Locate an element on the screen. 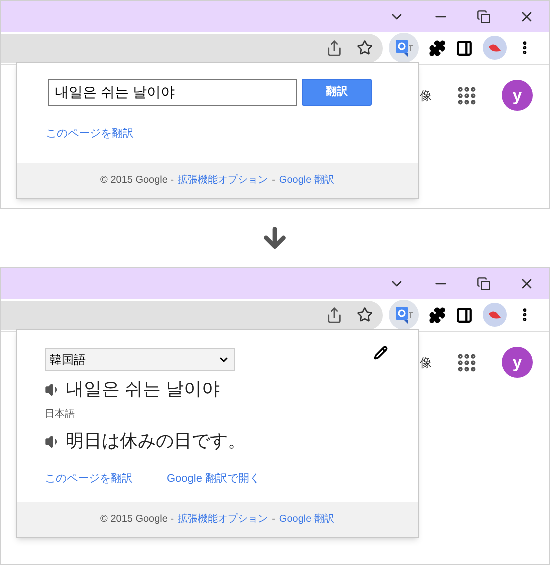  translate-button: 翻訳 is located at coordinates (337, 92).